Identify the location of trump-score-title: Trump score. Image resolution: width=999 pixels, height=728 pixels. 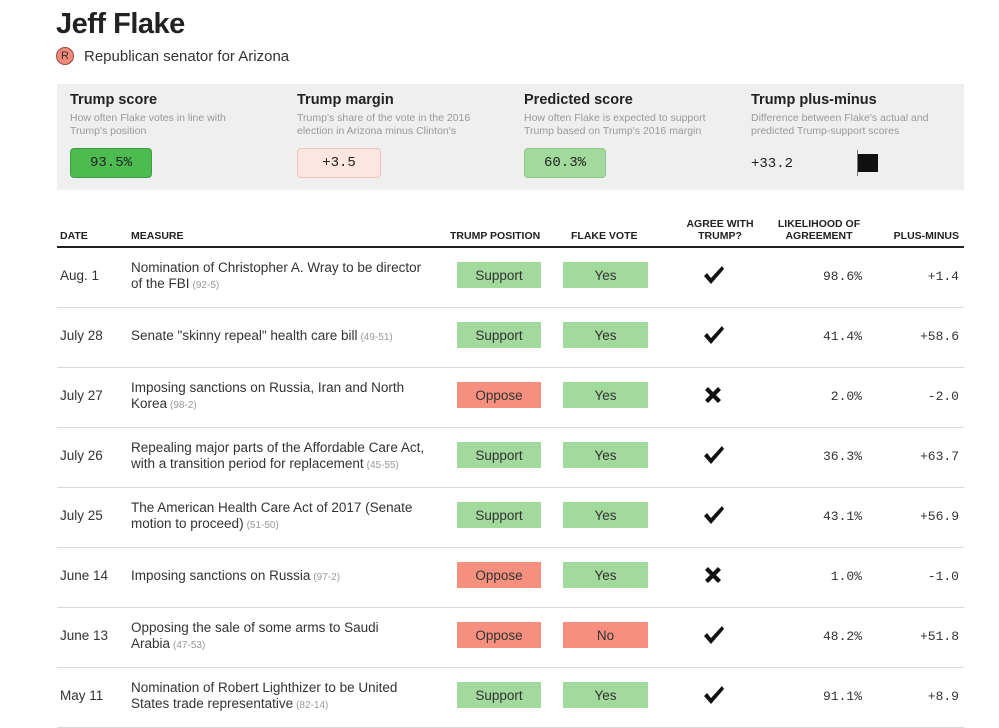
(114, 100).